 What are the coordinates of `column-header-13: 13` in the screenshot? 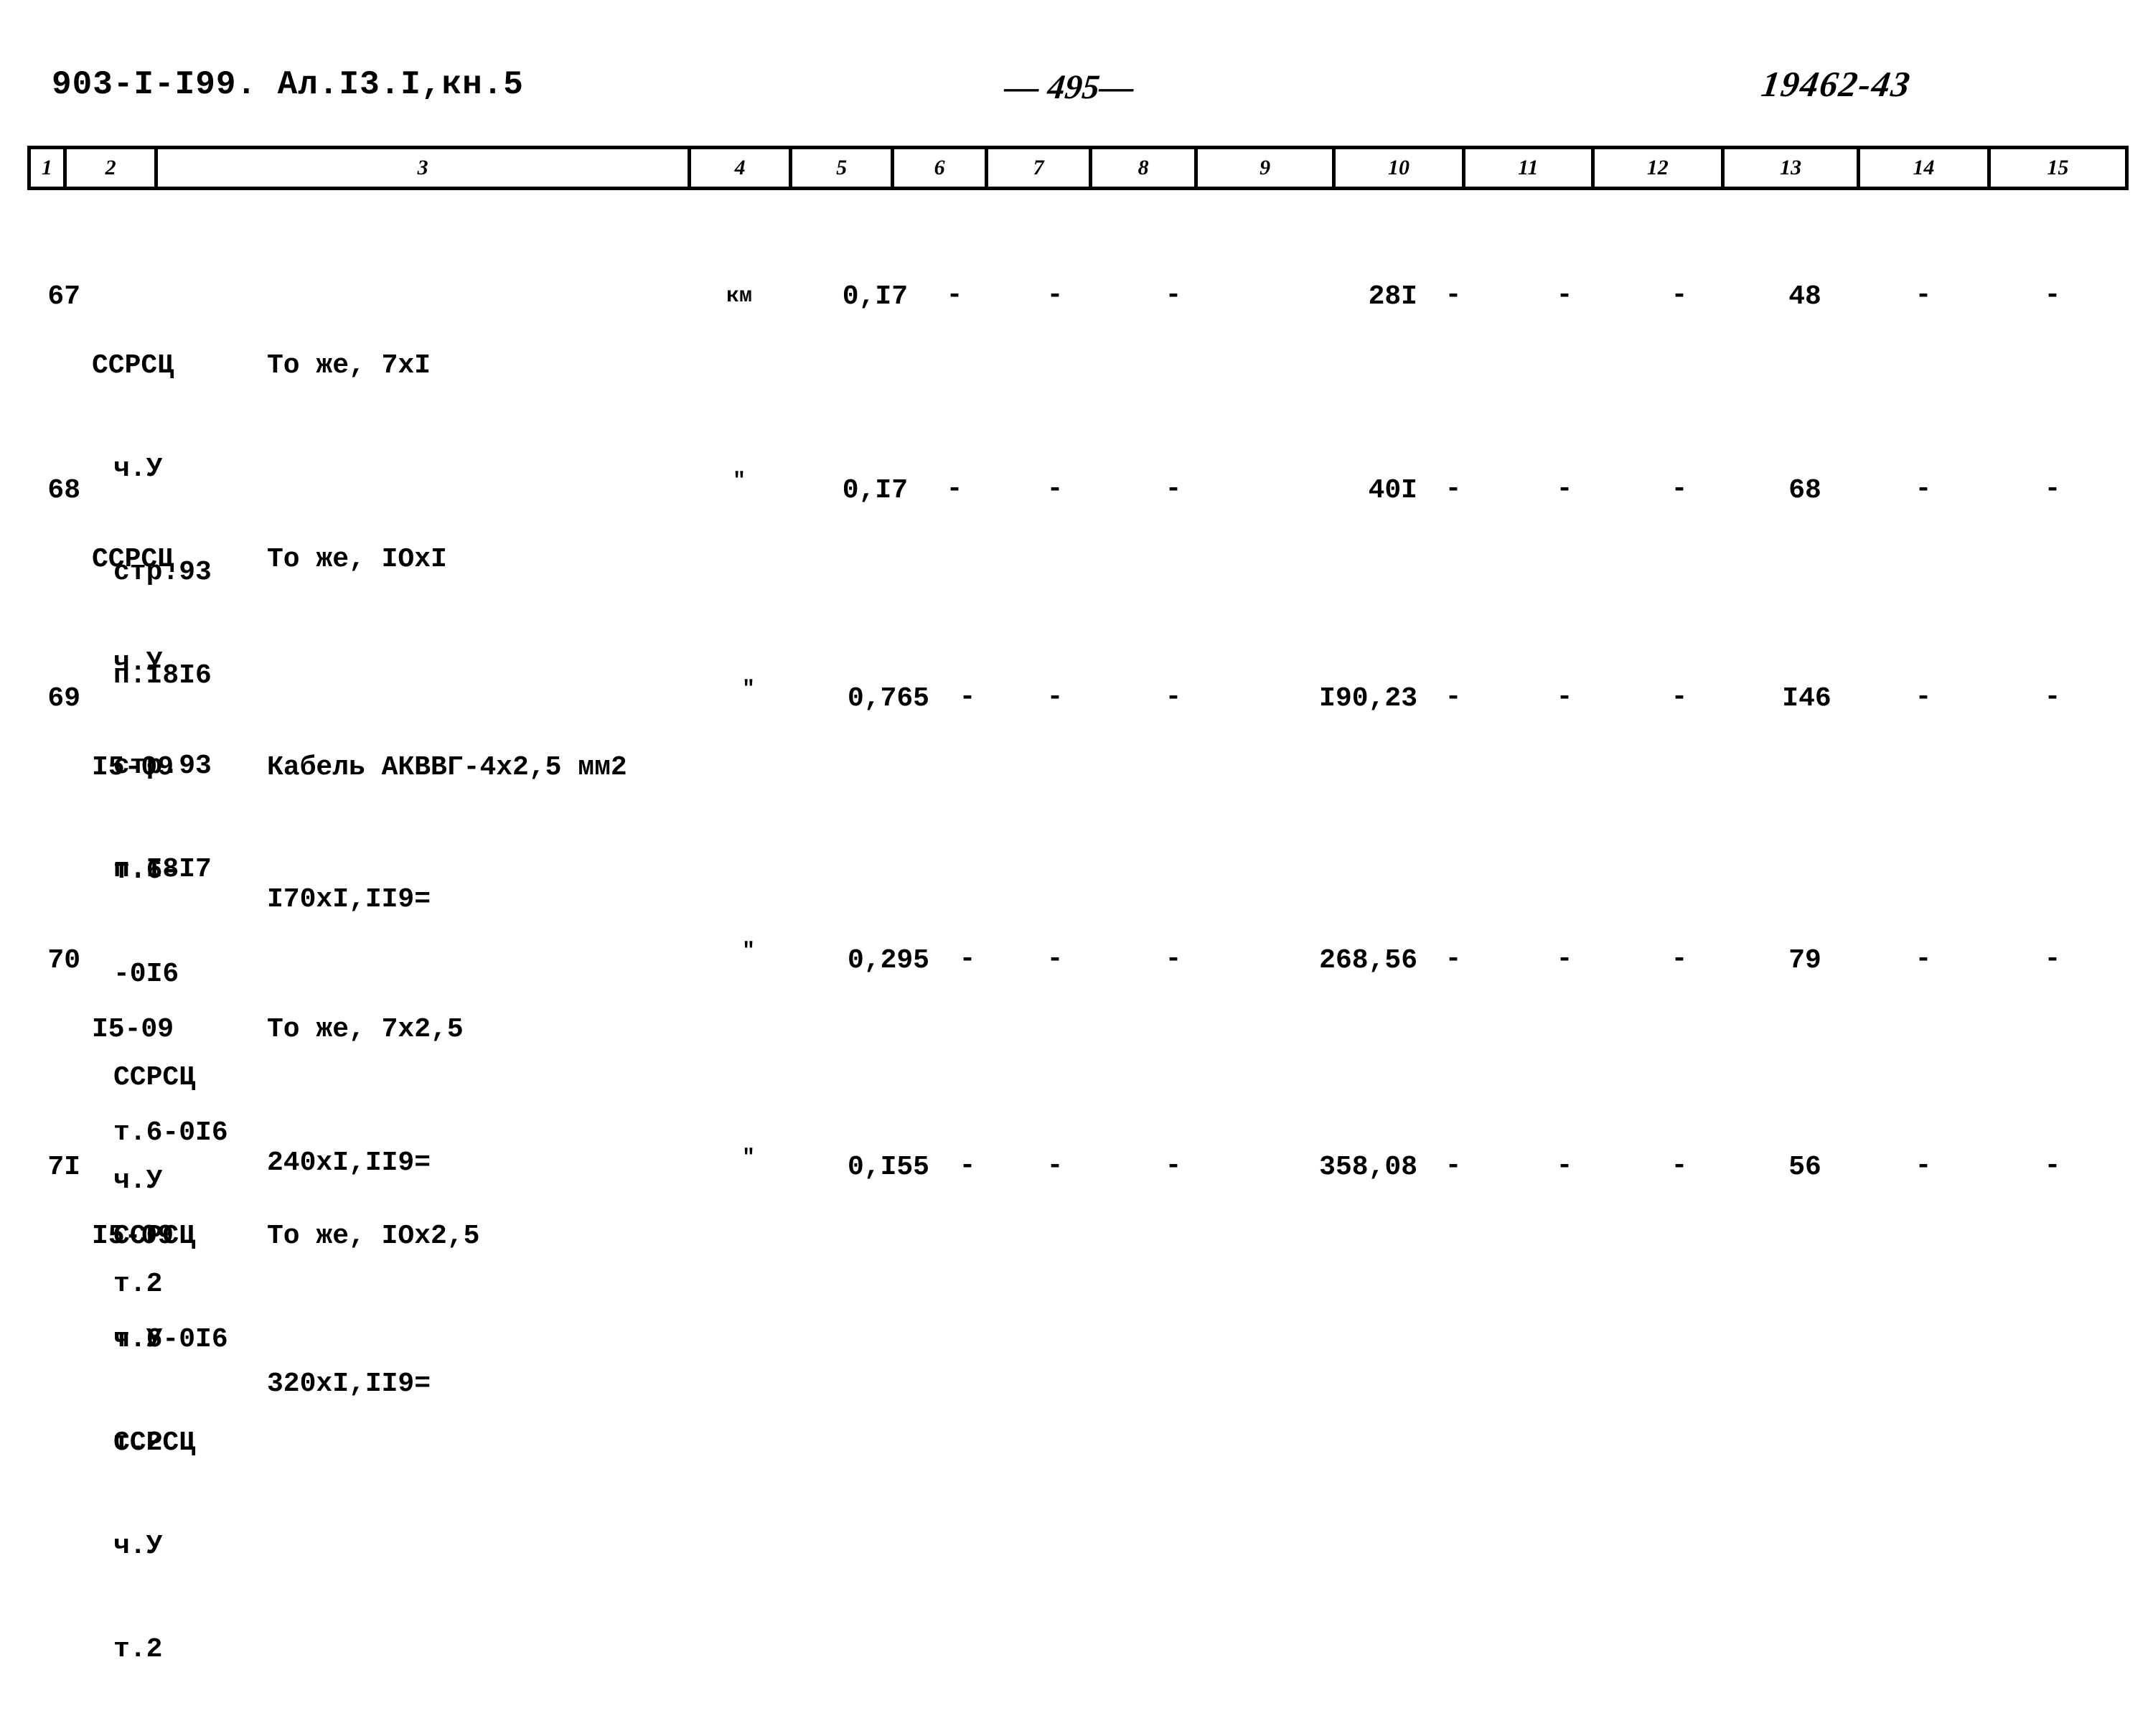 It's located at (1793, 168).